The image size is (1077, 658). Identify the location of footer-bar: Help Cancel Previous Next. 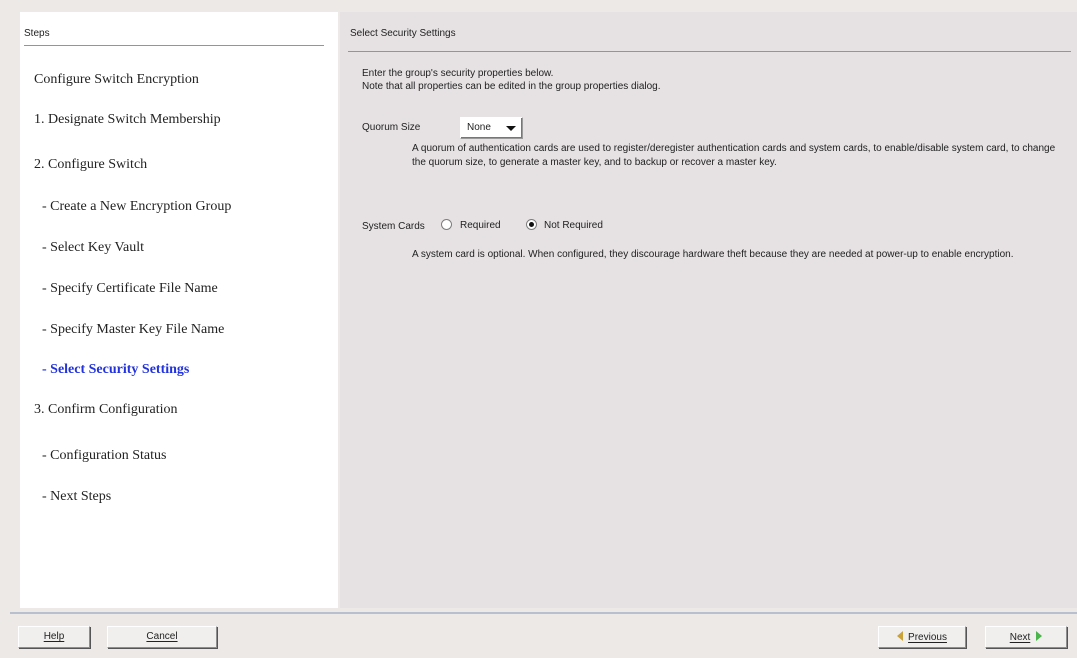
(543, 635).